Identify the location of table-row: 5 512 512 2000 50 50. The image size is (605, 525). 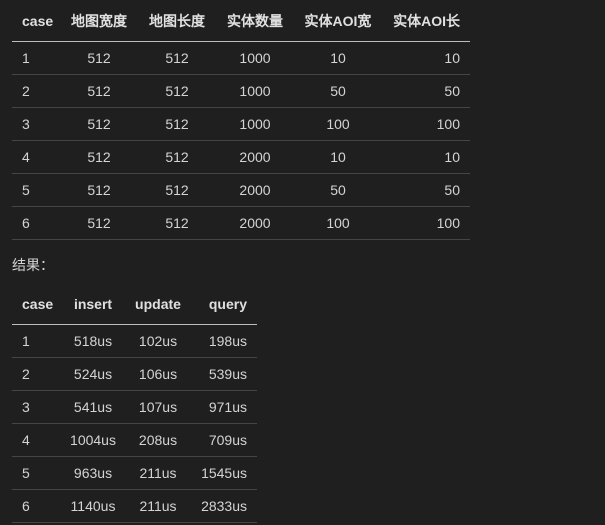
(241, 190).